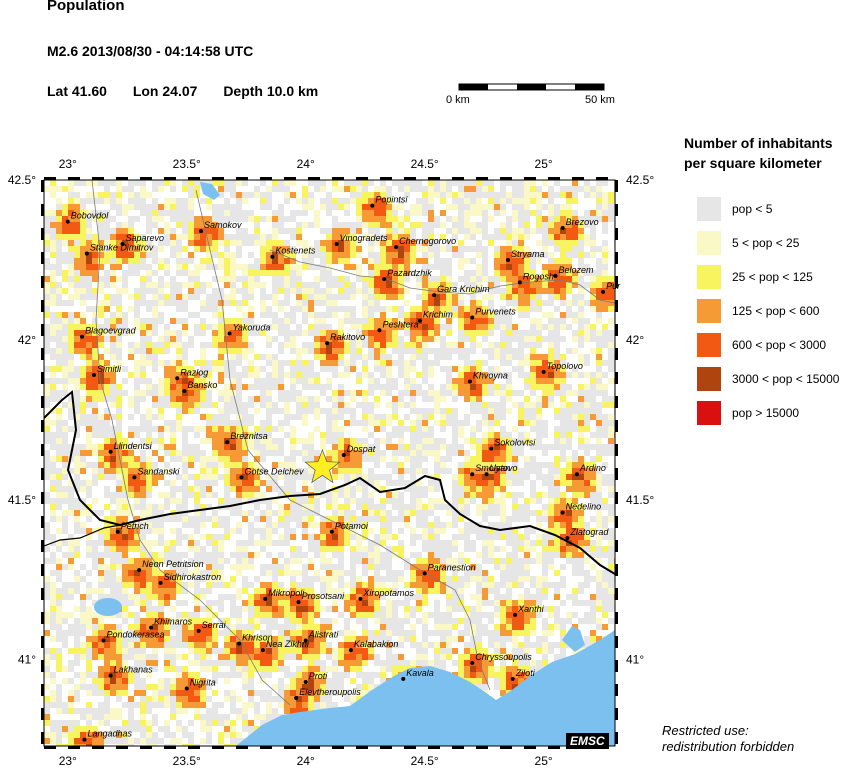  Describe the element at coordinates (173, 622) in the screenshot. I see `place-name: Khimaros` at that location.